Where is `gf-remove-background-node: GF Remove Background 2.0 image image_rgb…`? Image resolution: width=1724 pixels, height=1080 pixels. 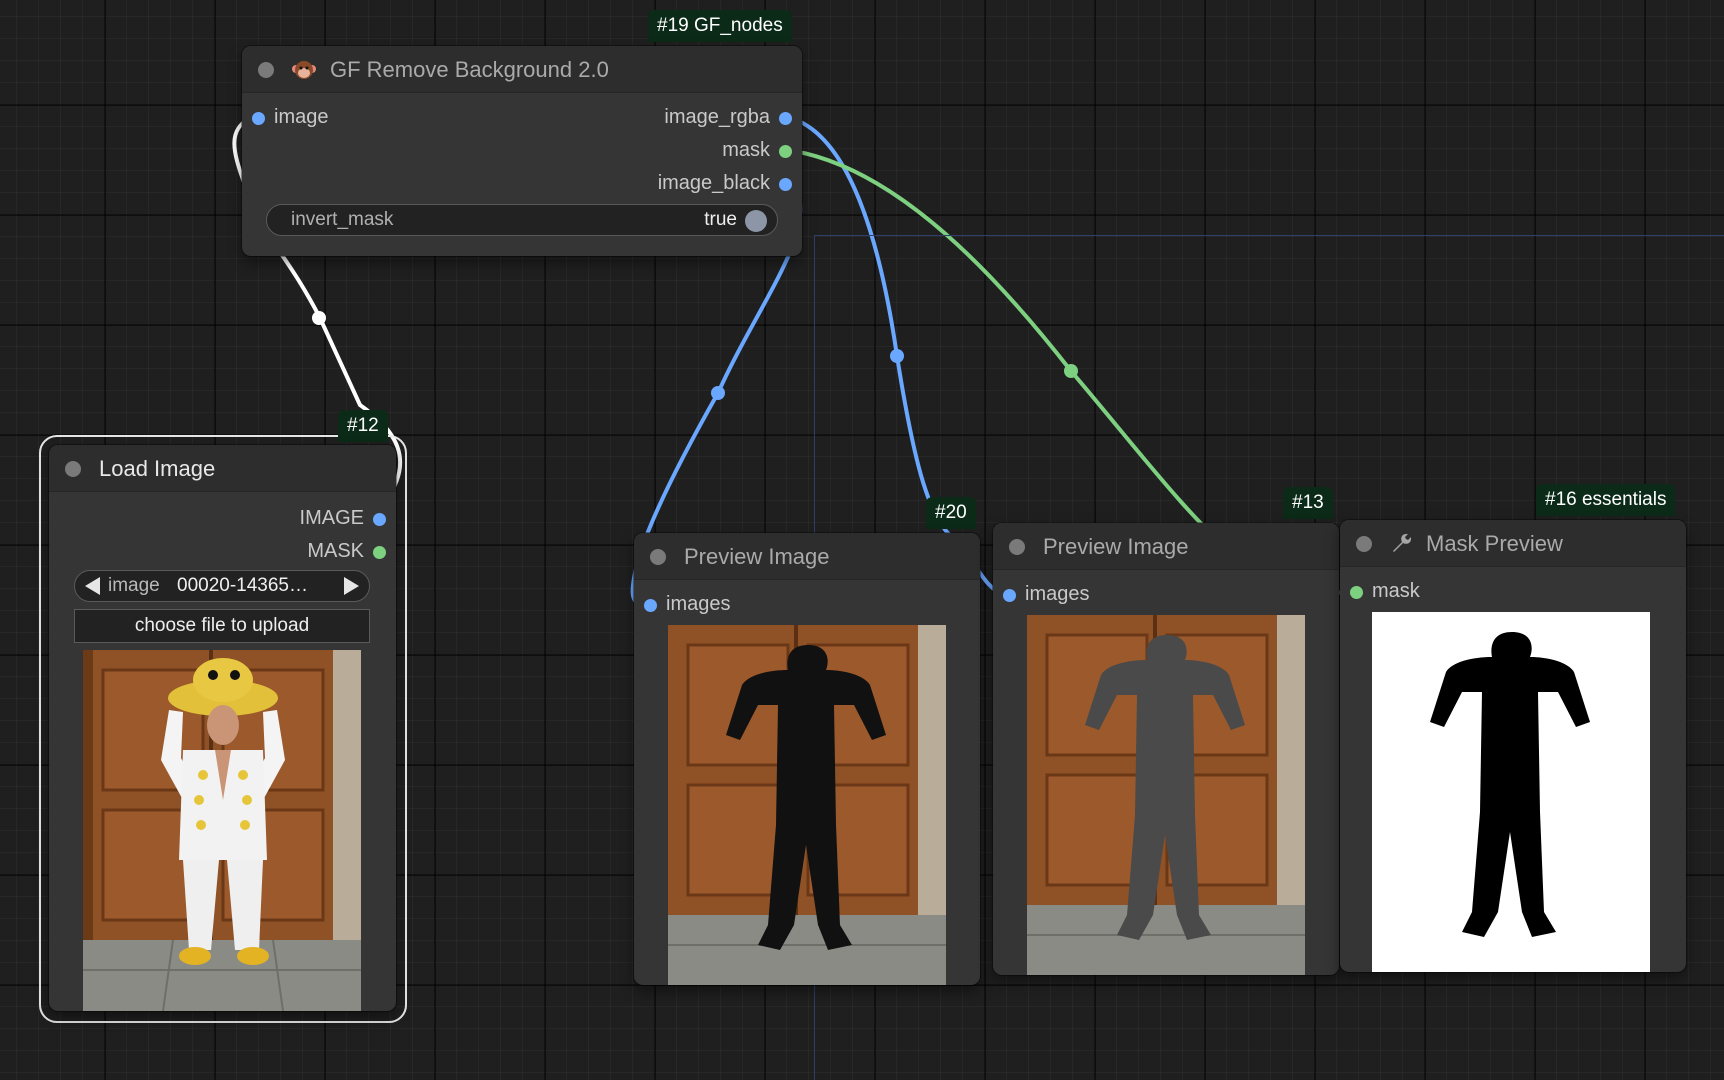
gf-remove-background-node: GF Remove Background 2.0 image image_rgb… is located at coordinates (522, 151).